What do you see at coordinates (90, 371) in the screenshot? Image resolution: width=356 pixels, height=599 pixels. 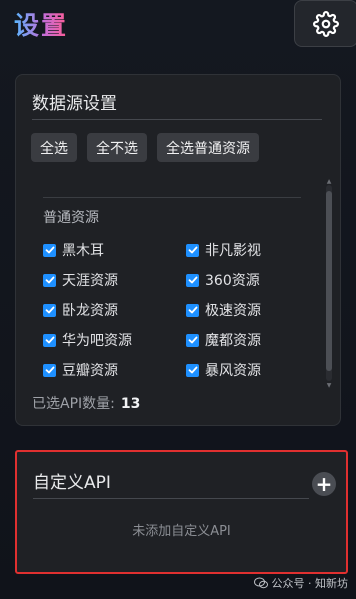 I see `source-item-label: 豆瓣资源` at bounding box center [90, 371].